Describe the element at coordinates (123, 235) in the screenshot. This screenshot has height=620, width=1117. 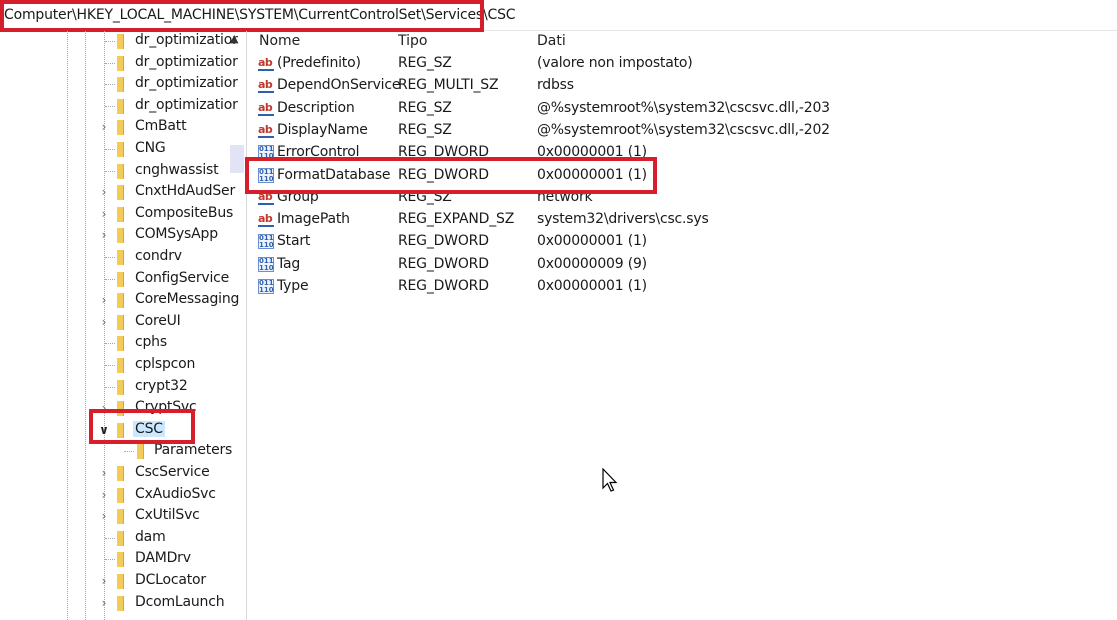
I see `tree-item: › COMSysApp` at that location.